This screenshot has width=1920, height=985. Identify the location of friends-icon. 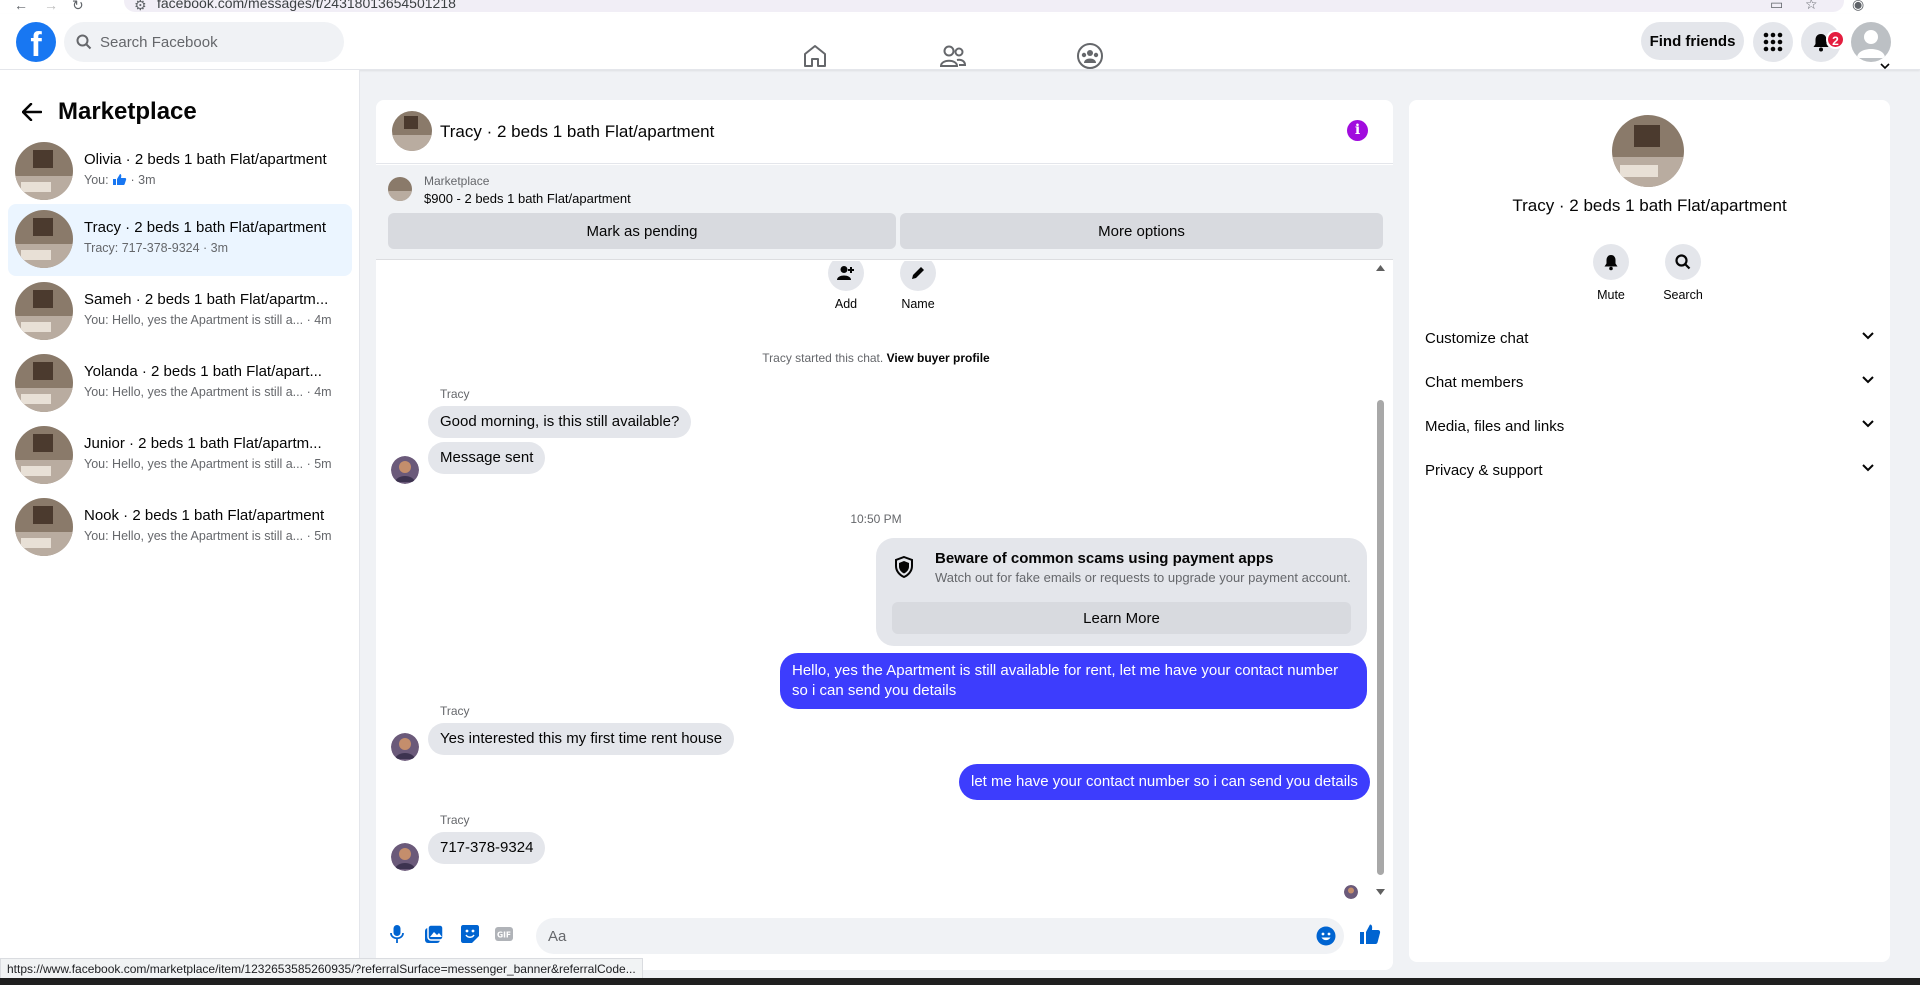
(953, 56).